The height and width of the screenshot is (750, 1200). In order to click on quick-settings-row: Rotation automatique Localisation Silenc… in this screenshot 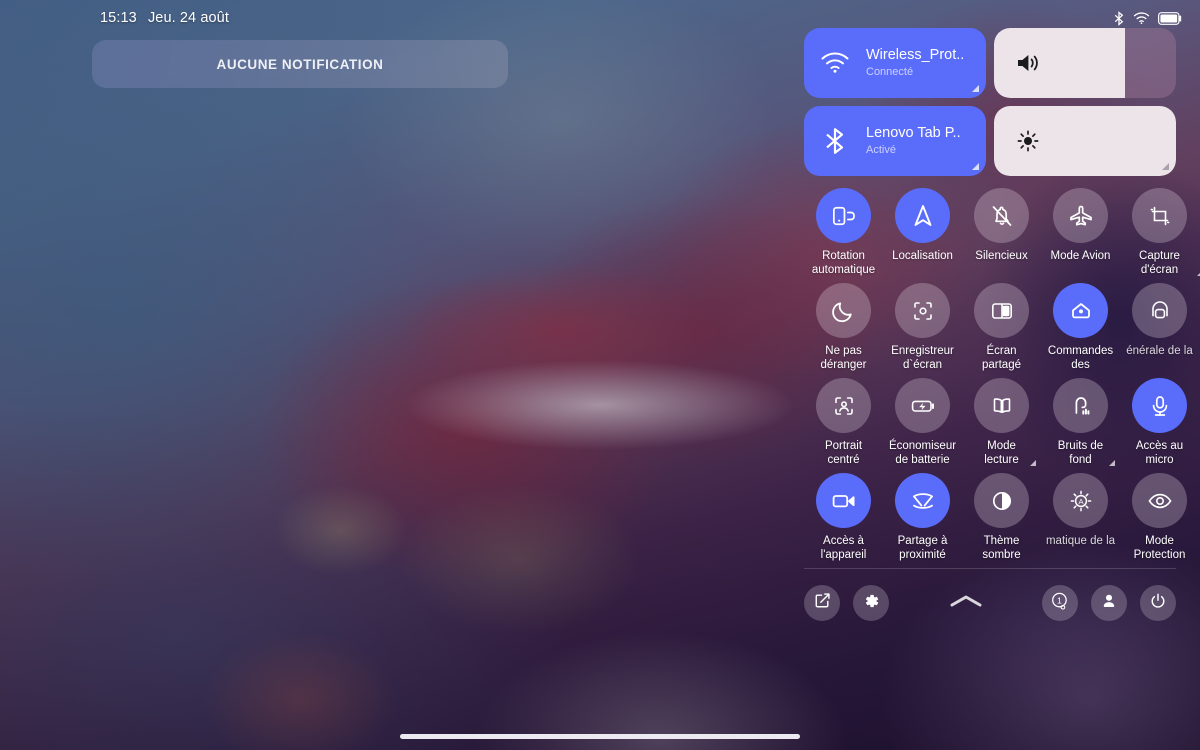, I will do `click(1002, 232)`.